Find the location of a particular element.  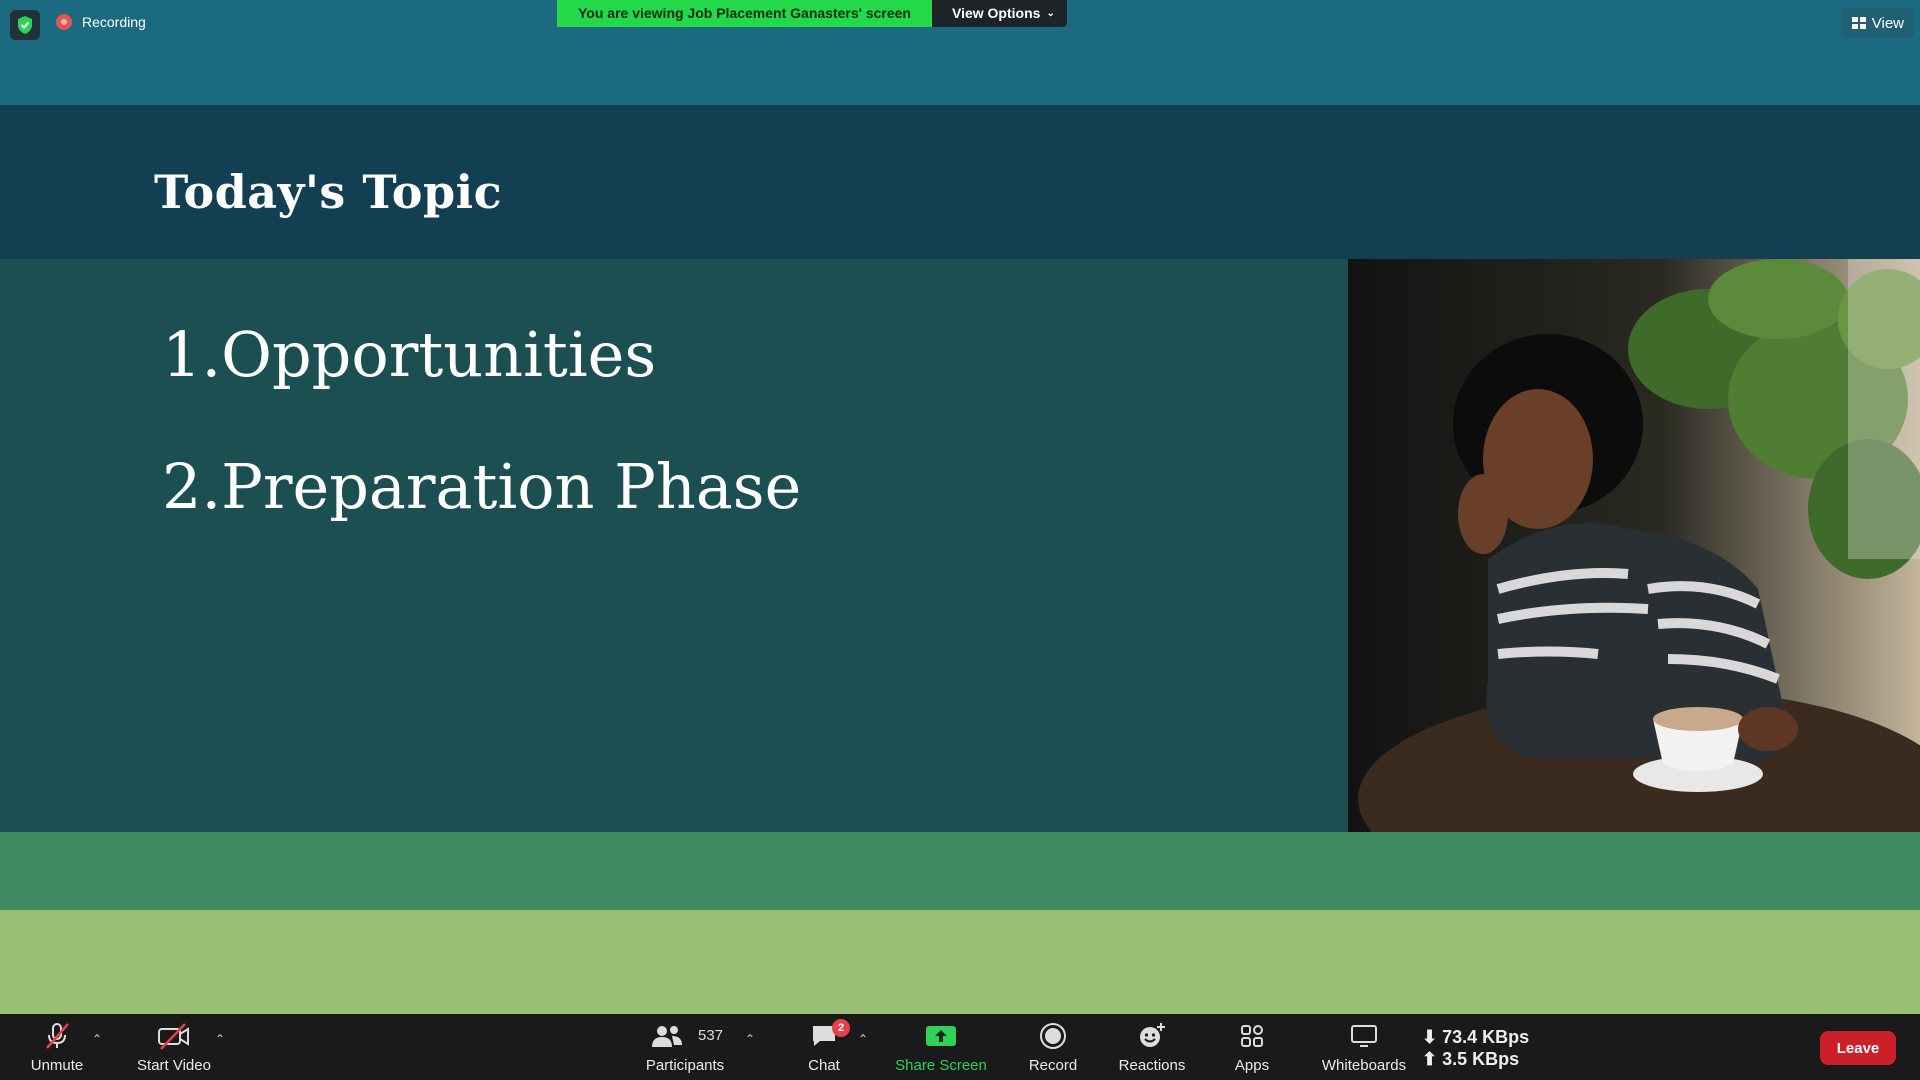

chat-button: 2 Chat is located at coordinates (825, 1047).